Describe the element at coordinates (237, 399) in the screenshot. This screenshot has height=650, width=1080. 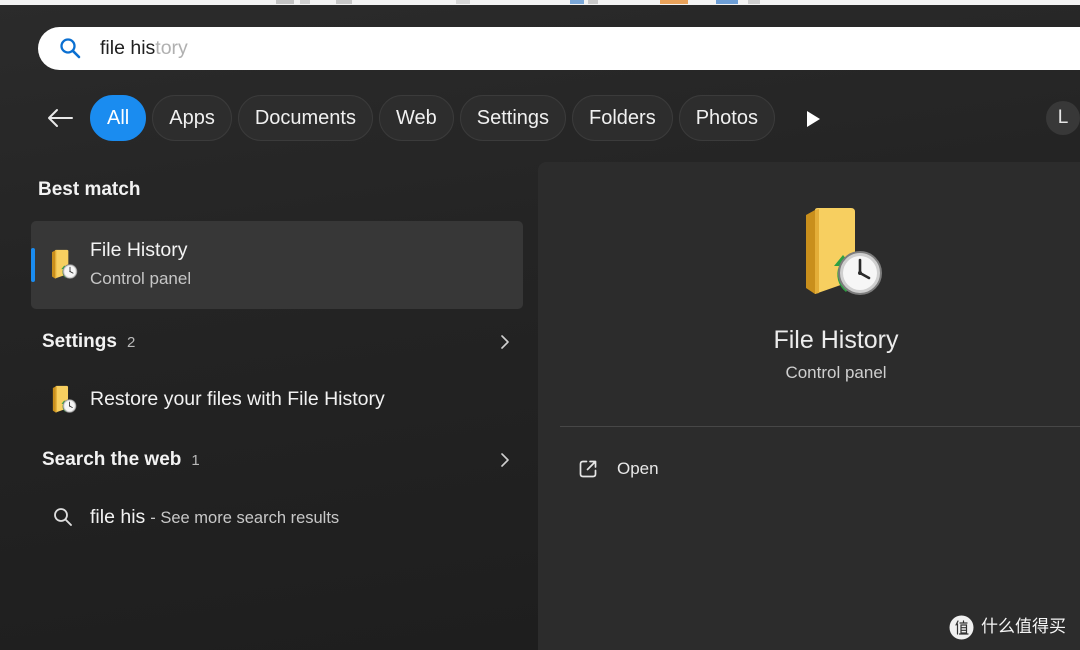
I see `settings-result-title: Restore your files with File History` at that location.